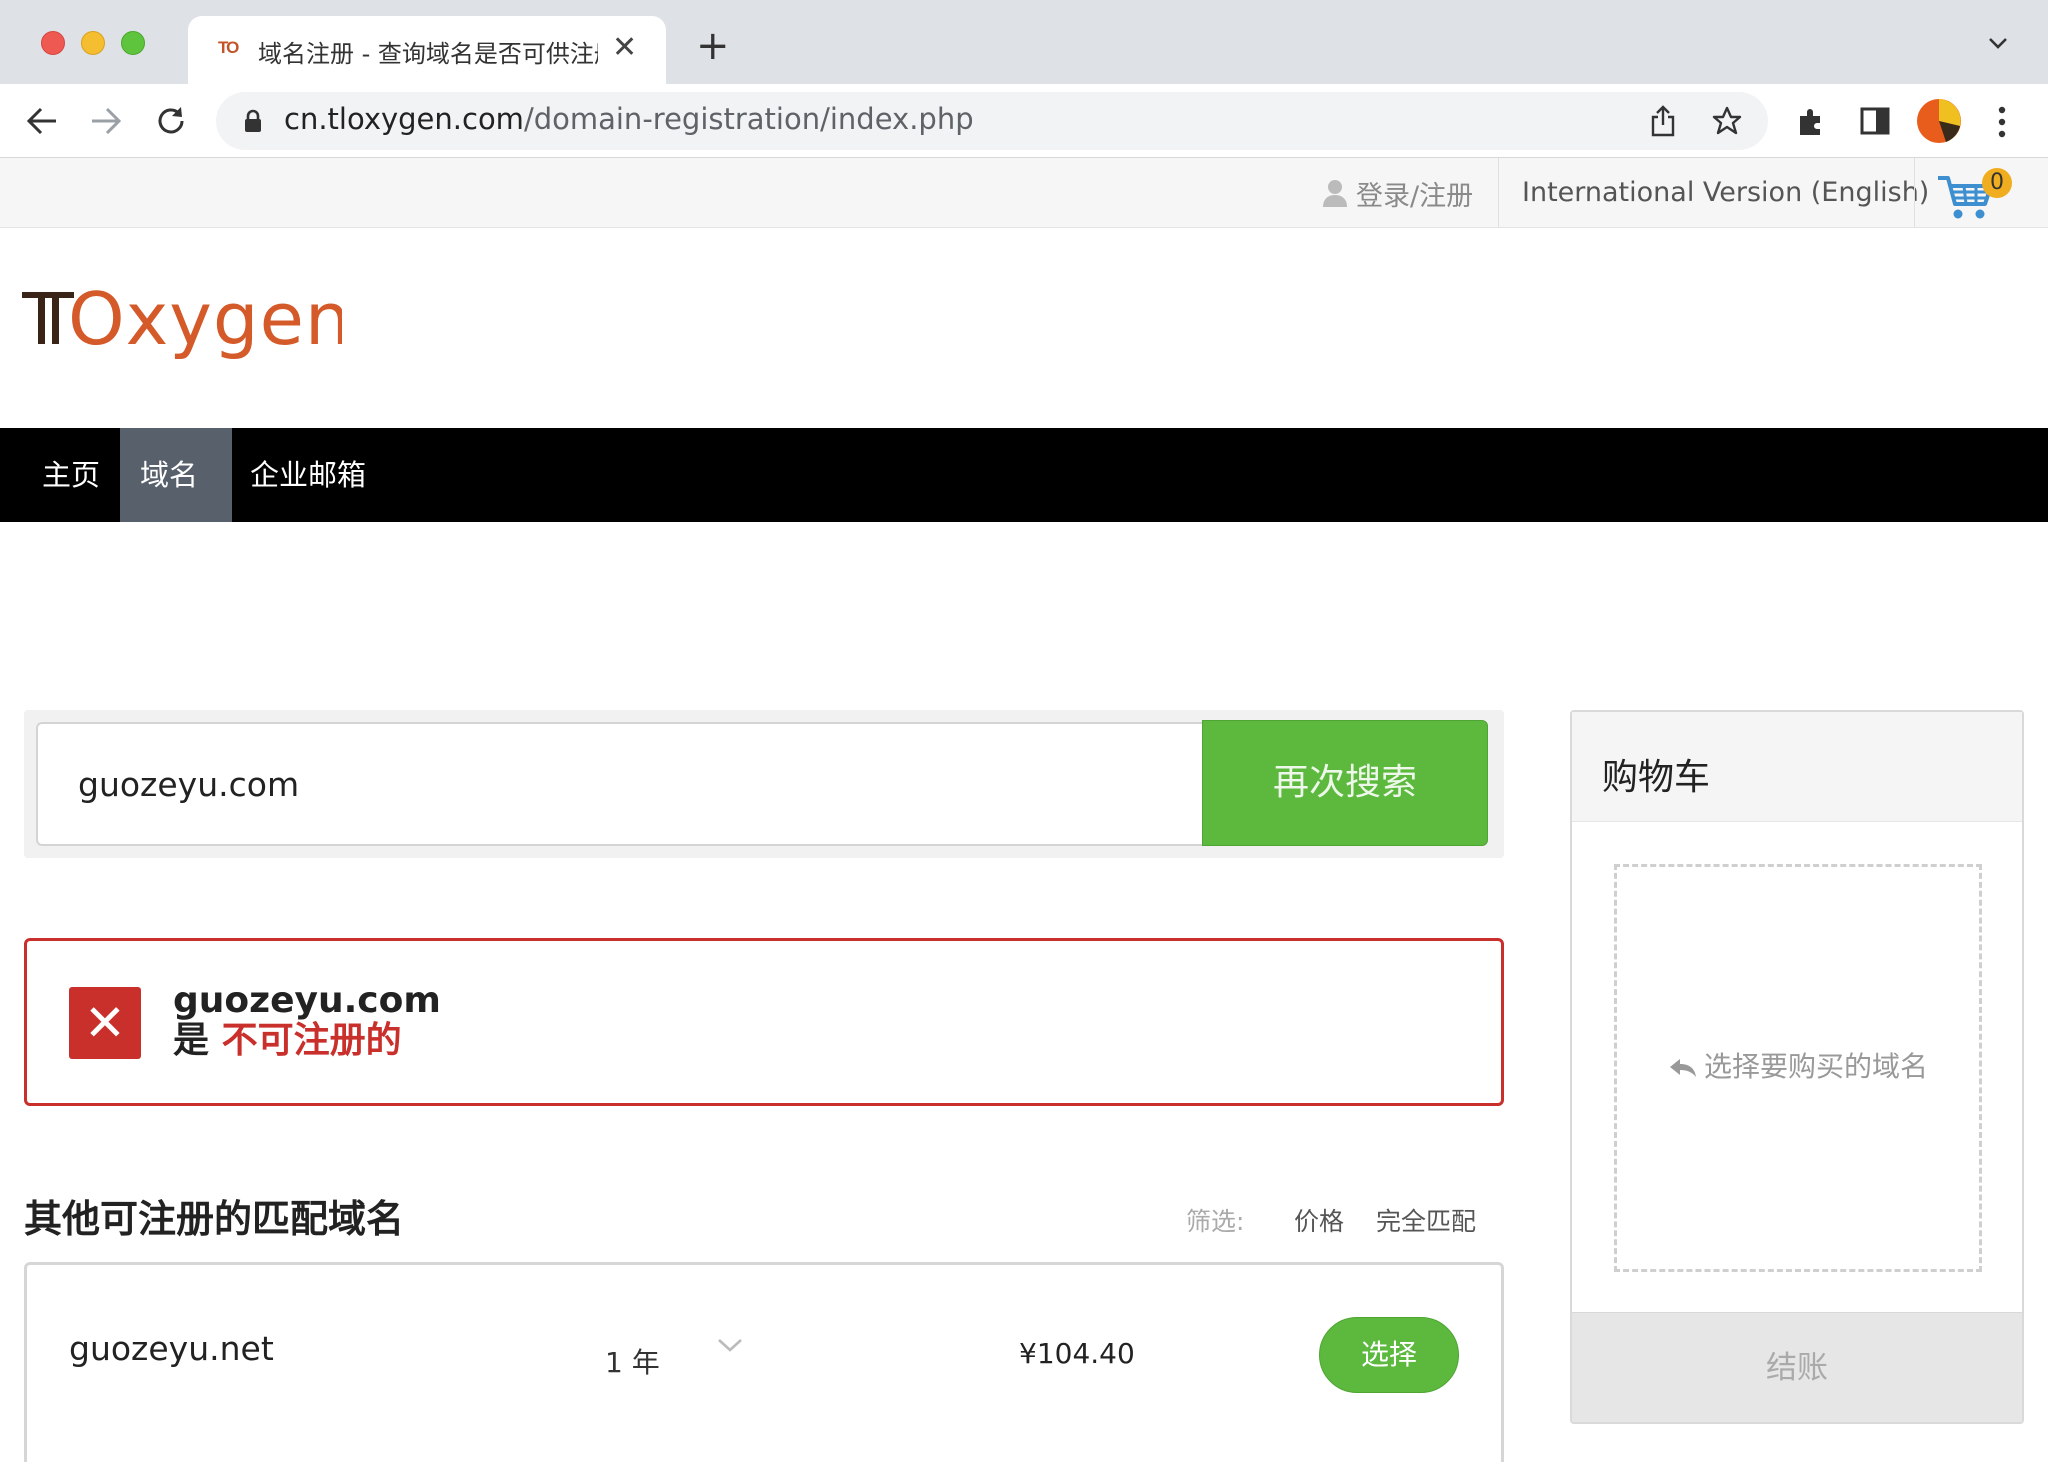 The image size is (2048, 1465). Describe the element at coordinates (404, 119) in the screenshot. I see `url-host: cn.tloxygen.com` at that location.